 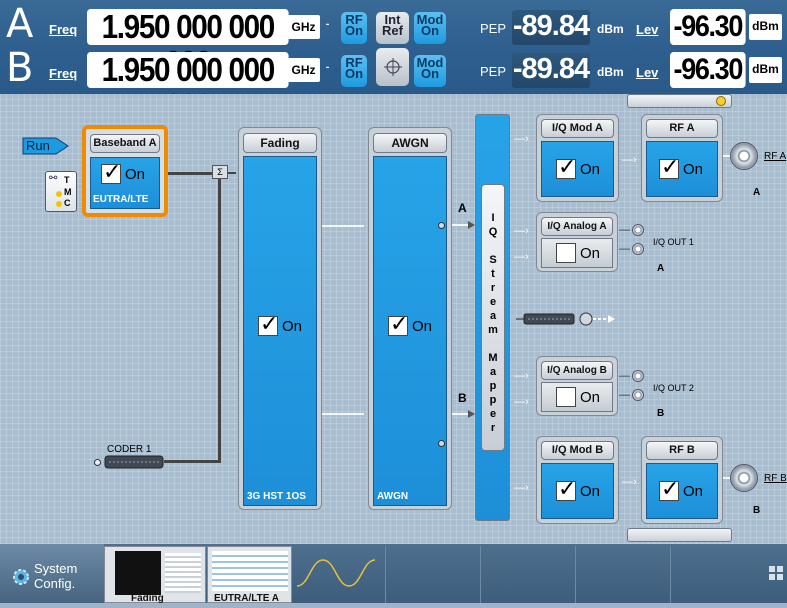 What do you see at coordinates (577, 226) in the screenshot?
I see `iq-analog-a-title: I/Q Analog A` at bounding box center [577, 226].